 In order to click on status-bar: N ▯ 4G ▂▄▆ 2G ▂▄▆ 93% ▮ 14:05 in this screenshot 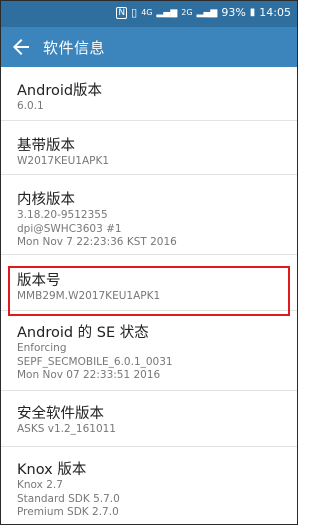, I will do `click(149, 14)`.